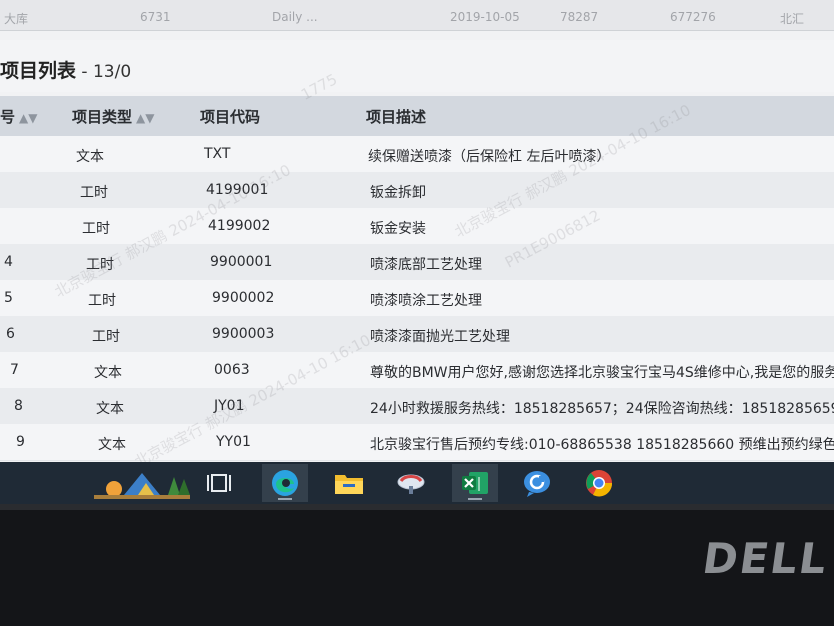 The width and height of the screenshot is (834, 626). What do you see at coordinates (217, 154) in the screenshot?
I see `row-code: TXT` at bounding box center [217, 154].